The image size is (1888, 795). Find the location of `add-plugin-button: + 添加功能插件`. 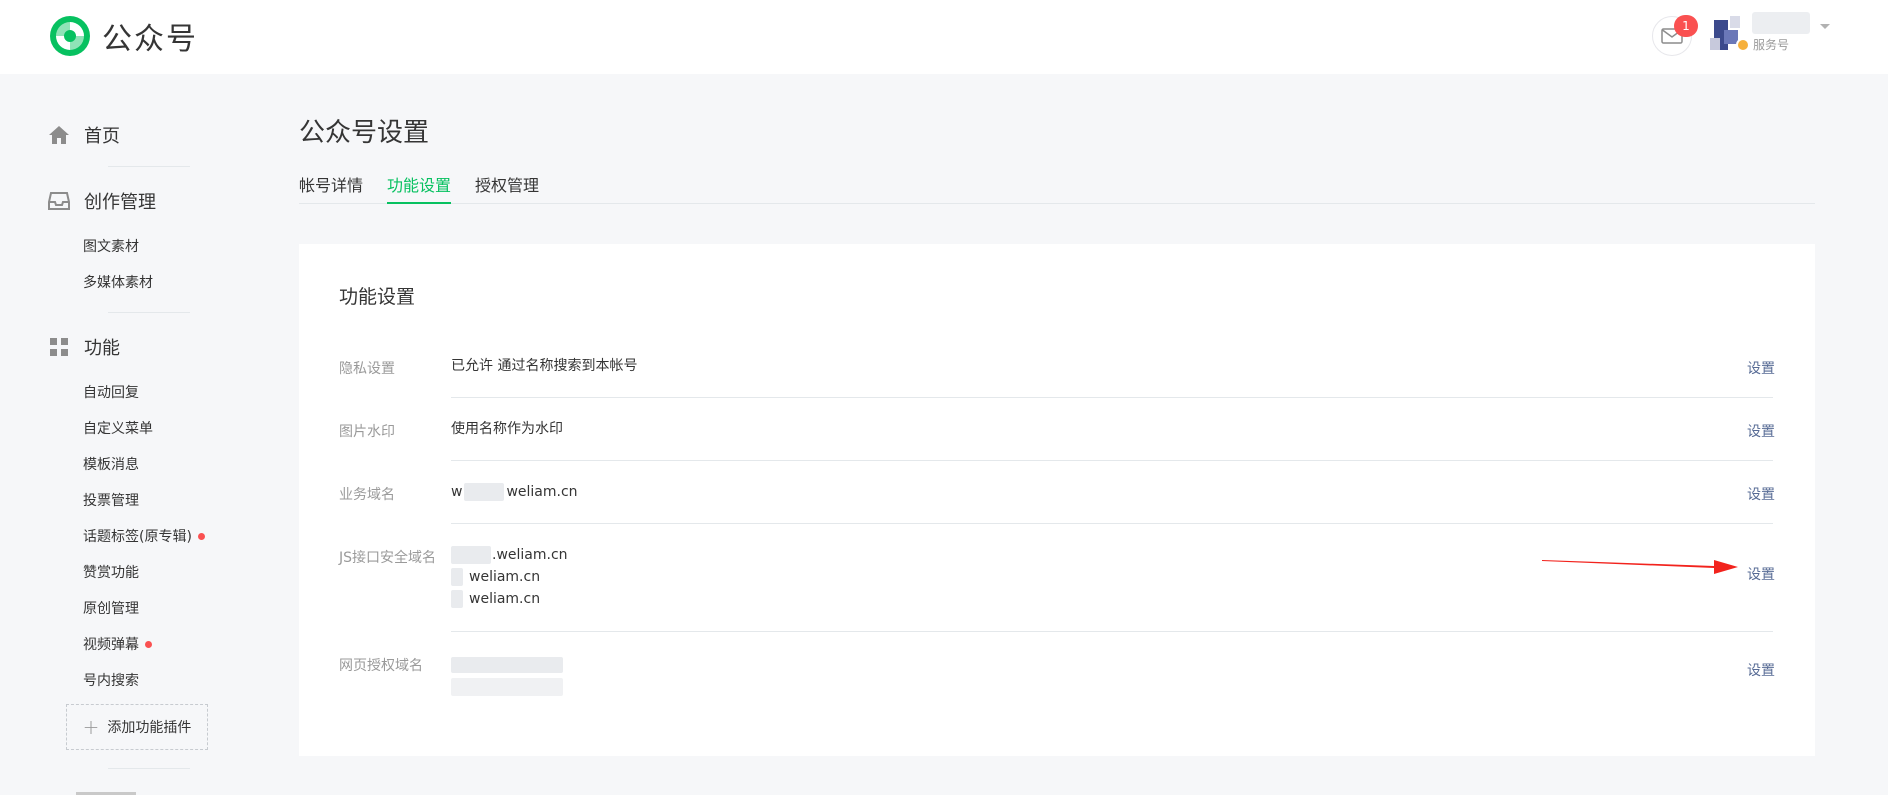

add-plugin-button: + 添加功能插件 is located at coordinates (137, 727).